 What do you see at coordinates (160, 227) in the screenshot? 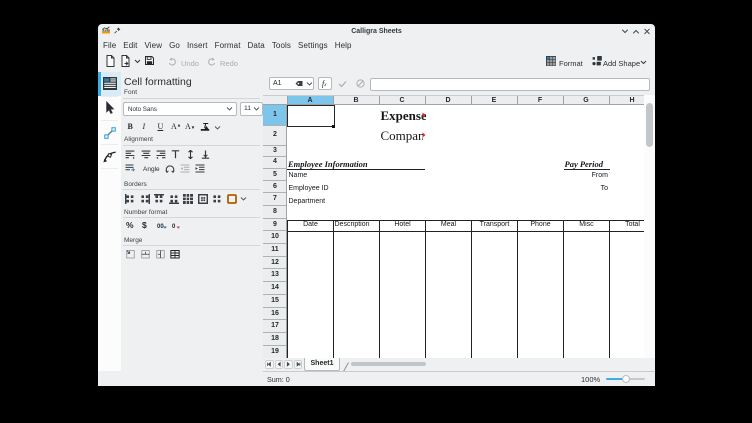
I see `svg-text: 00` at bounding box center [160, 227].